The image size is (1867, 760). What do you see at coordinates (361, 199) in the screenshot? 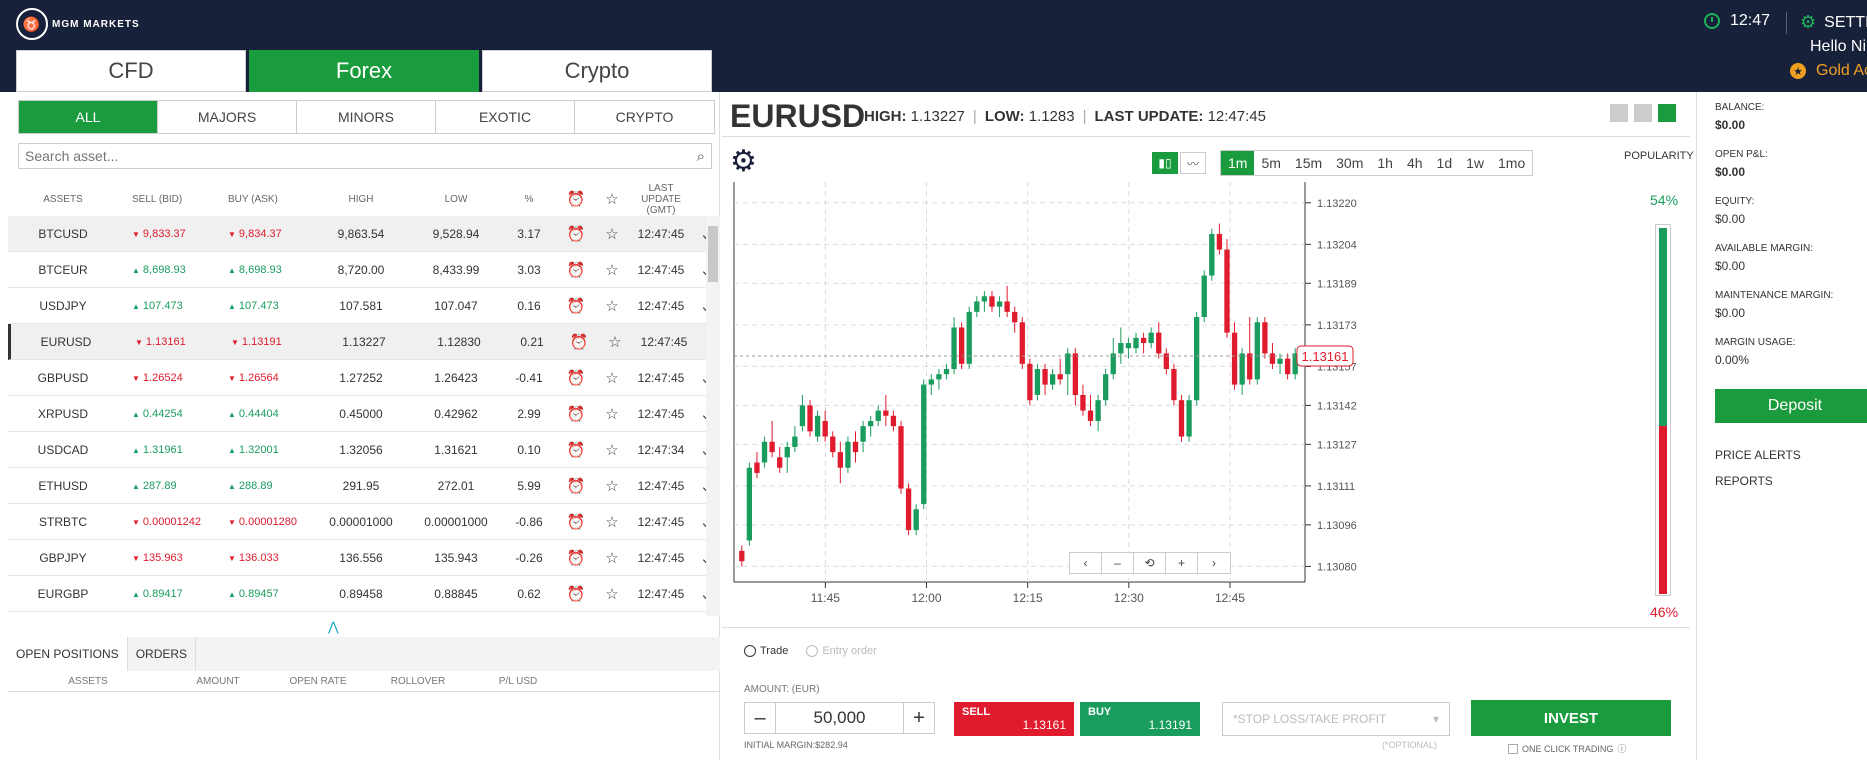
I see `header-high: HIGH` at bounding box center [361, 199].